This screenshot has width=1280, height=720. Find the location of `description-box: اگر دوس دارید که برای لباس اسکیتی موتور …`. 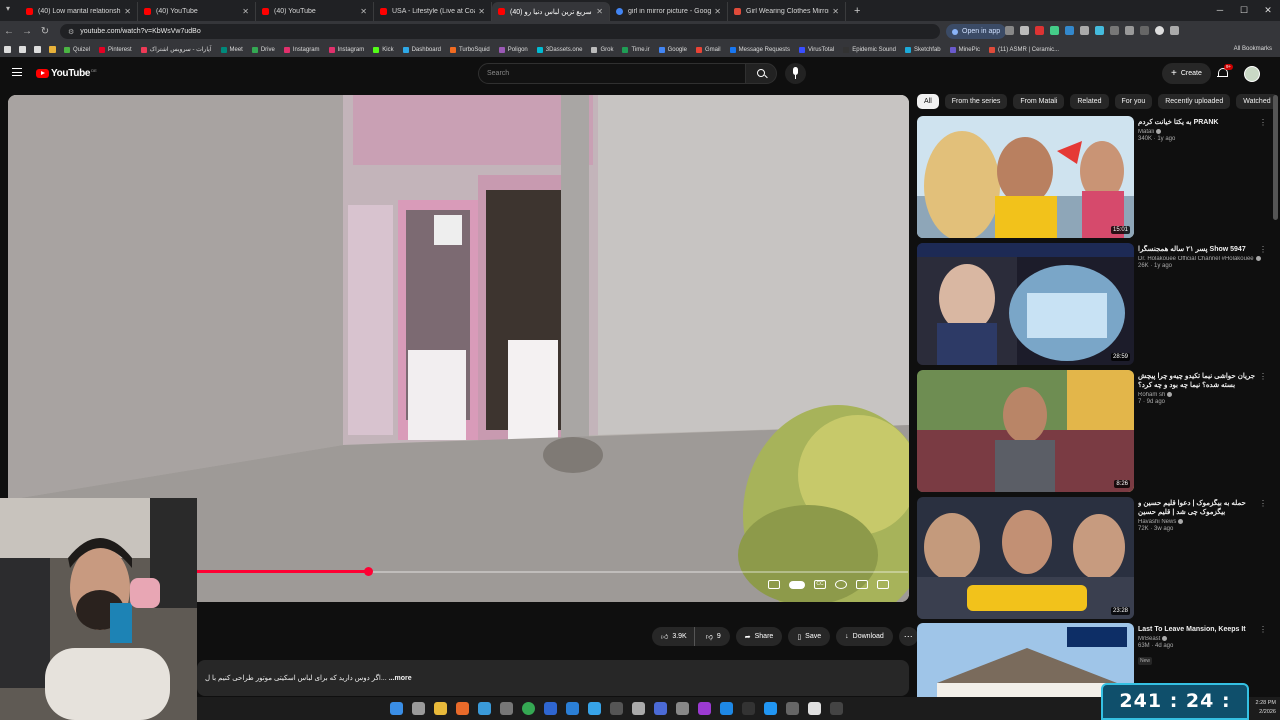

description-box: اگر دوس دارید که برای لباس اسکیتی موتور … is located at coordinates (553, 678).